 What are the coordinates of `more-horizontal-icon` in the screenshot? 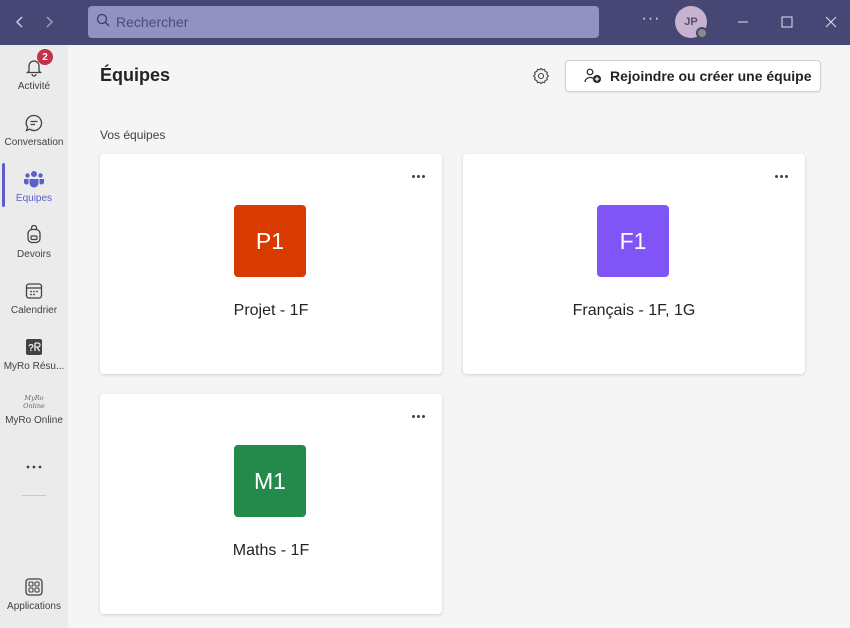 It's located at (34, 467).